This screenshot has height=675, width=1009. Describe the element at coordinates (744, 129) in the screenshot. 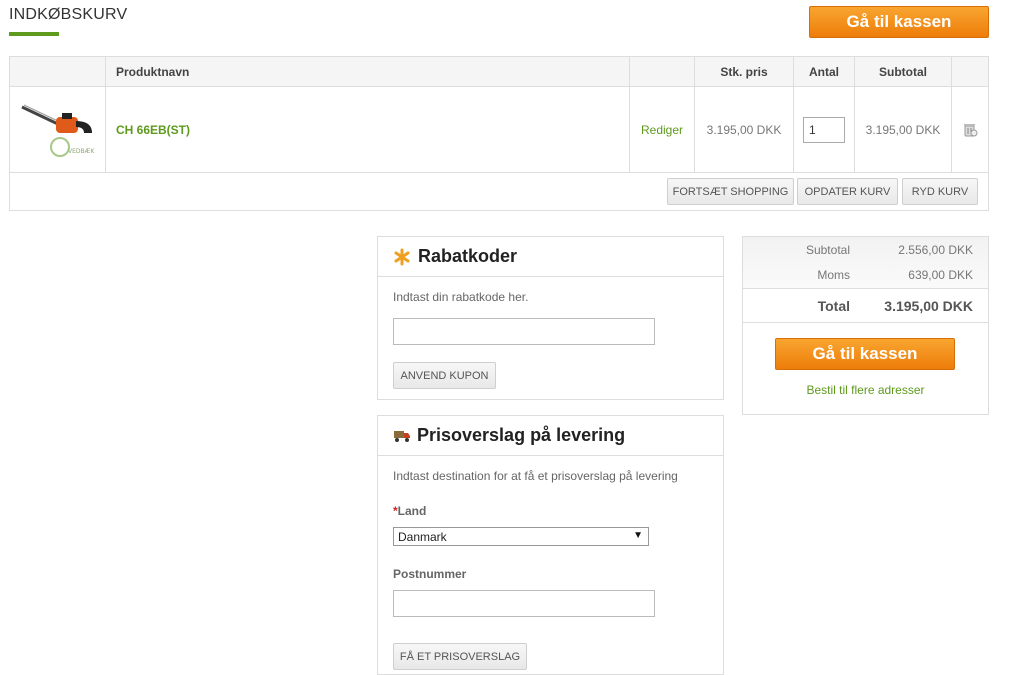

I see `unit-price: 3.195,00 DKK` at that location.